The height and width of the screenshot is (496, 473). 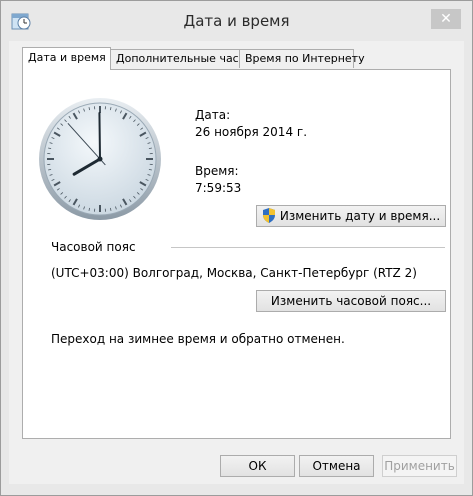 I want to click on time-label: Время:, so click(x=217, y=171).